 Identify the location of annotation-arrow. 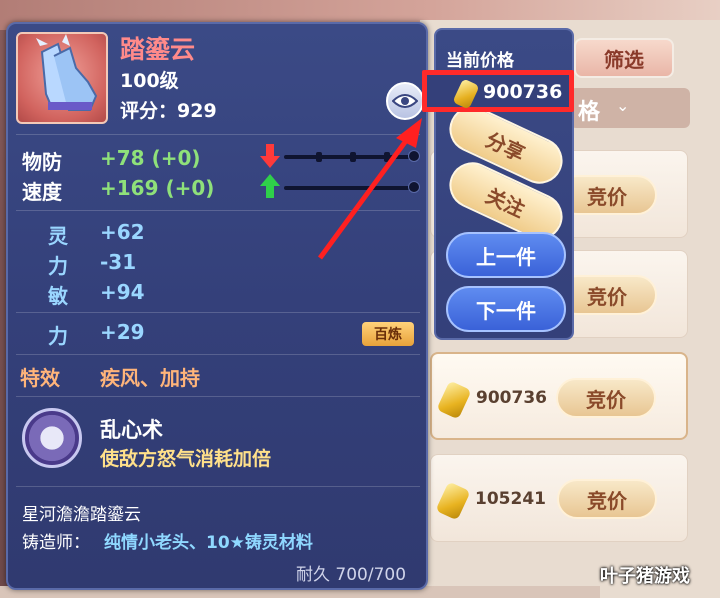
(369, 189).